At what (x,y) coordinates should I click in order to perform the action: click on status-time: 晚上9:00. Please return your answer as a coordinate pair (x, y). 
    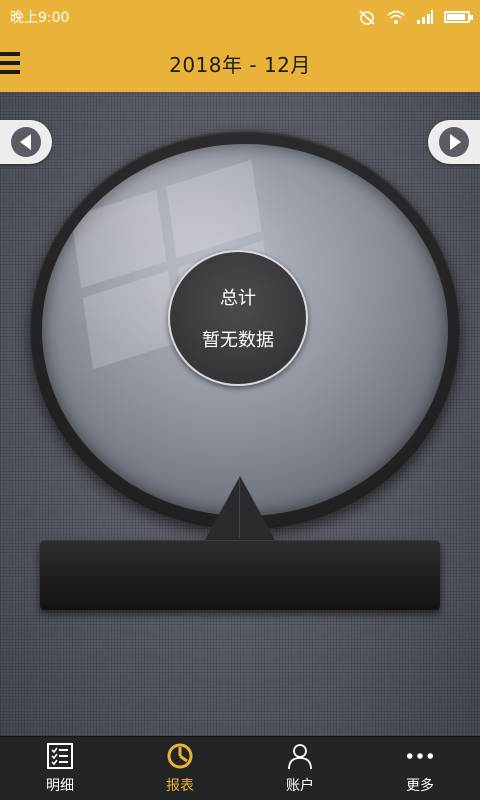
    Looking at the image, I should click on (40, 18).